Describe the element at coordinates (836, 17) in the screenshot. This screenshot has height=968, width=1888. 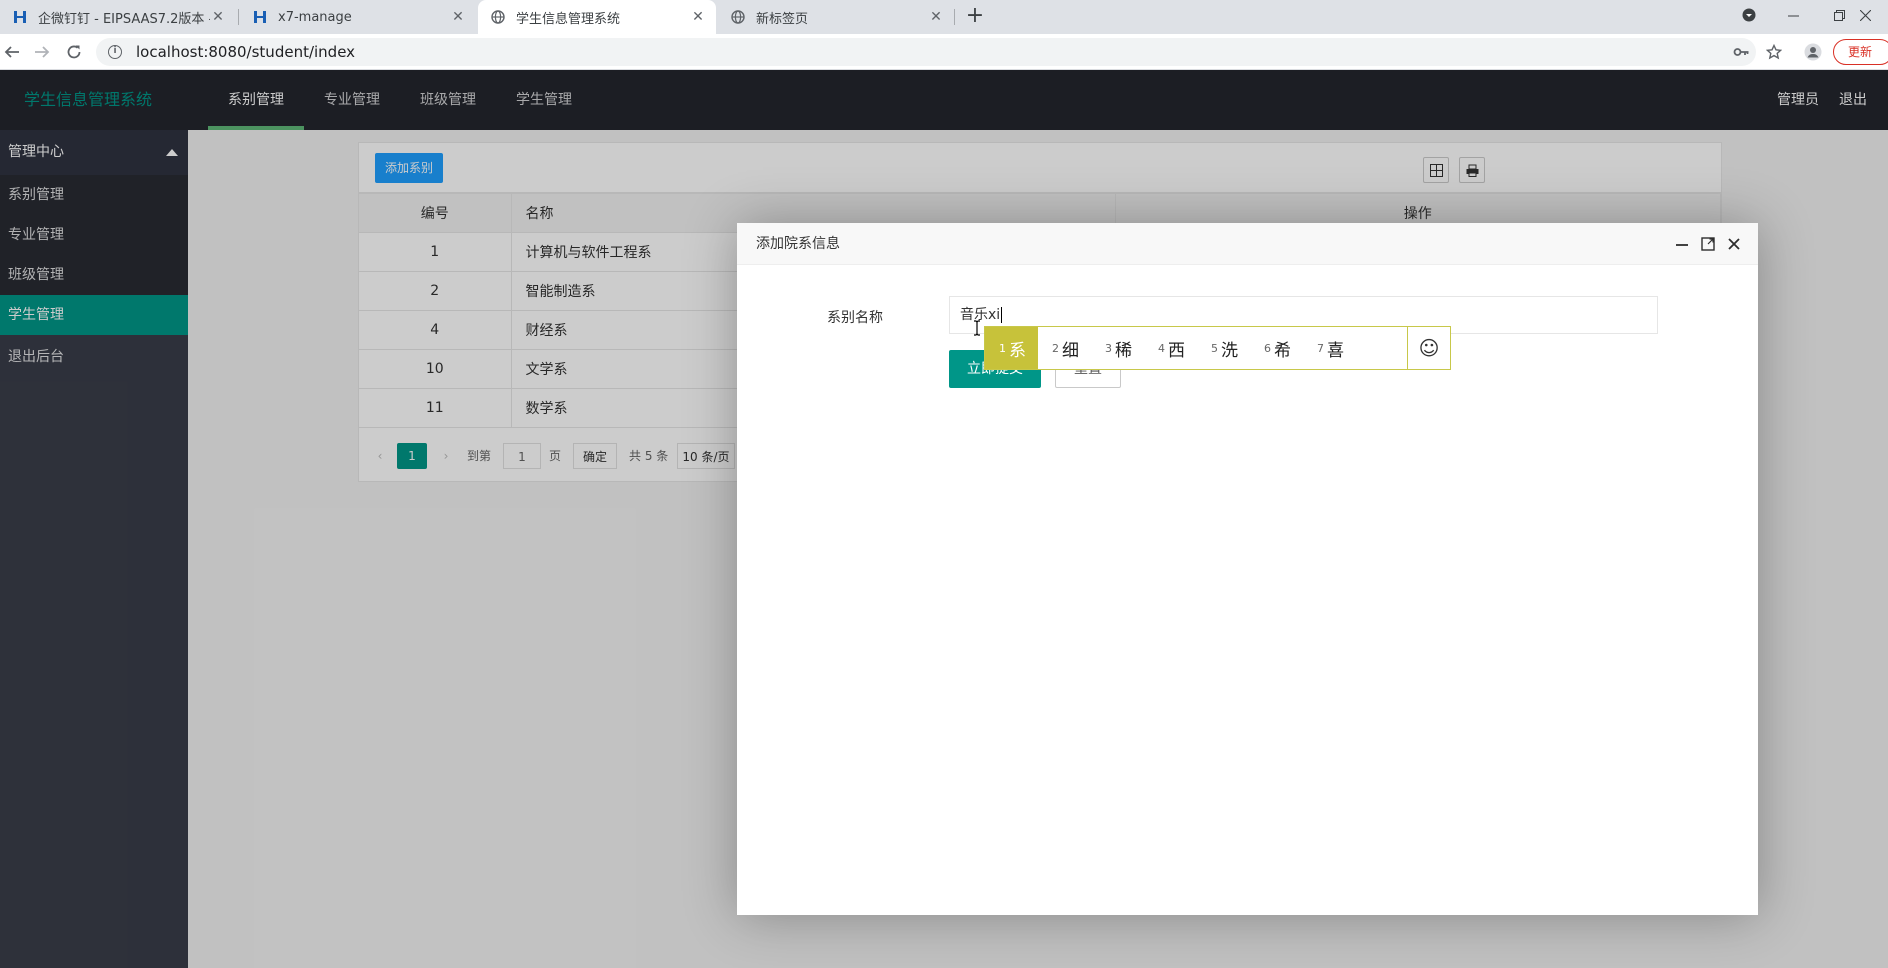
I see `browser-tab-new-tab: 新标签页 ✕` at that location.